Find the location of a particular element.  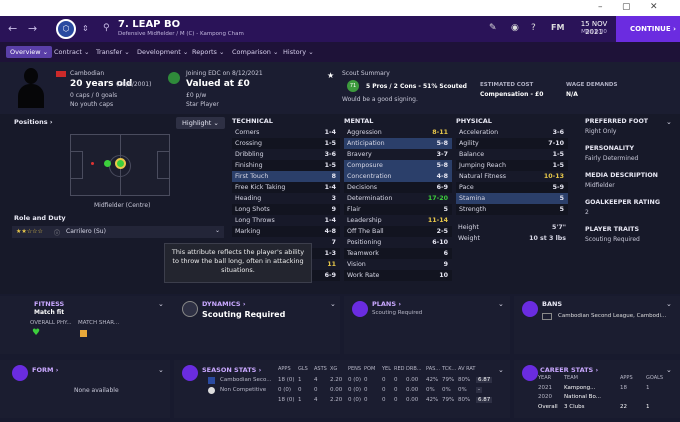

role-duty-selector: ★★☆☆☆ ⓘ Carrilero (Su) ⌄ is located at coordinates (118, 232).